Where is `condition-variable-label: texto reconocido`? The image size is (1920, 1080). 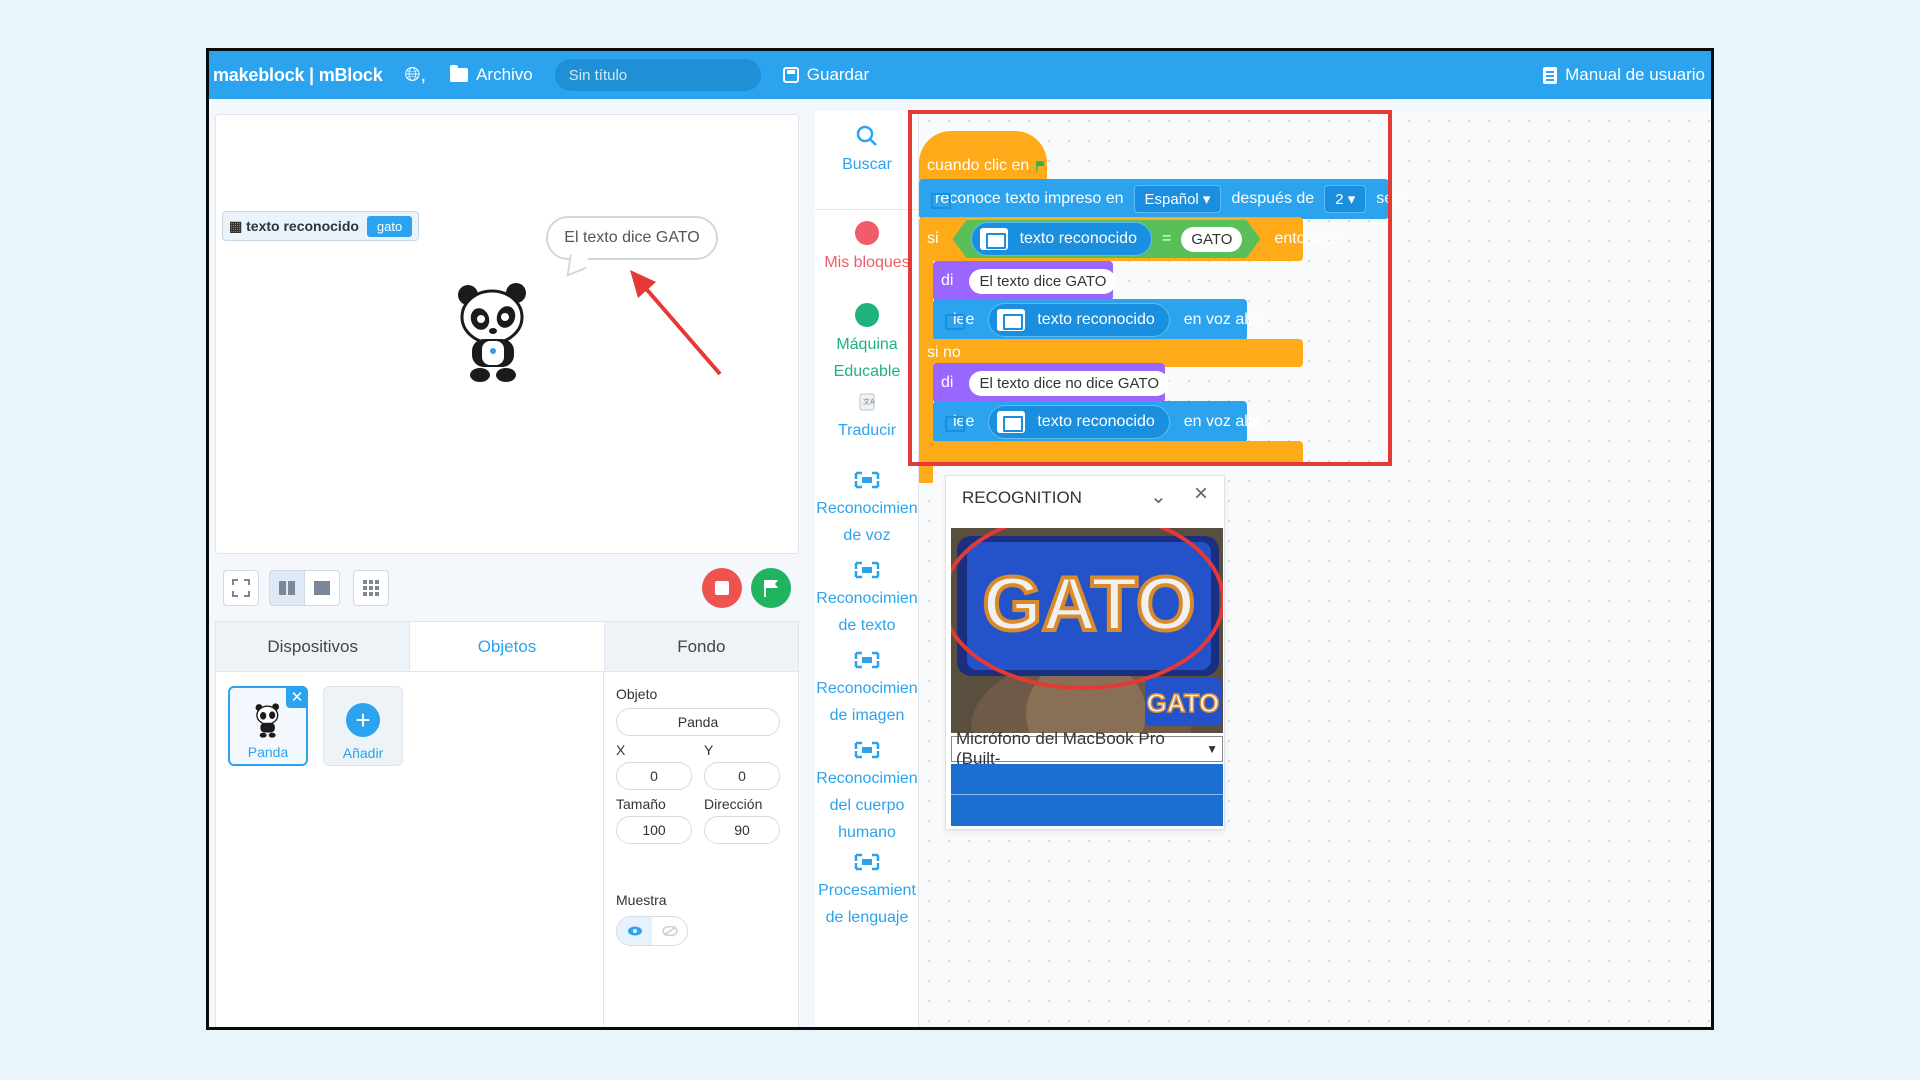
condition-variable-label: texto reconocido is located at coordinates (1078, 238).